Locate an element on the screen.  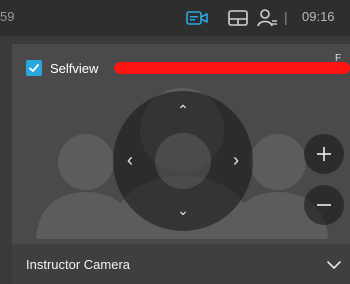
layout-icon is located at coordinates (238, 18).